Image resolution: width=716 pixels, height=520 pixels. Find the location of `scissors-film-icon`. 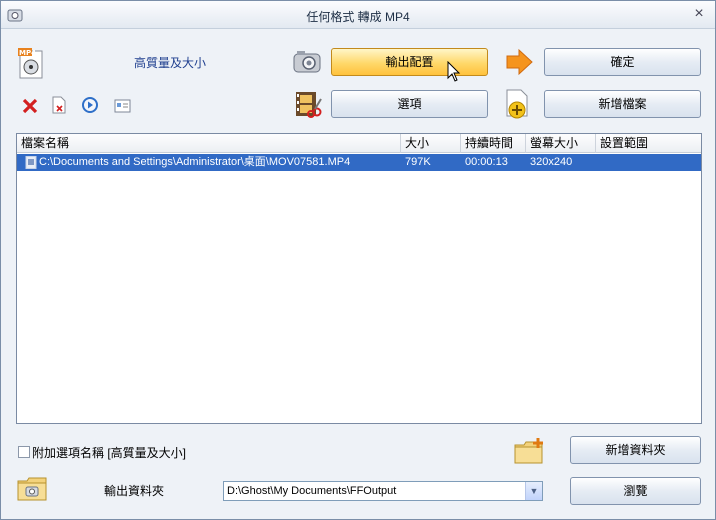

scissors-film-icon is located at coordinates (309, 104).